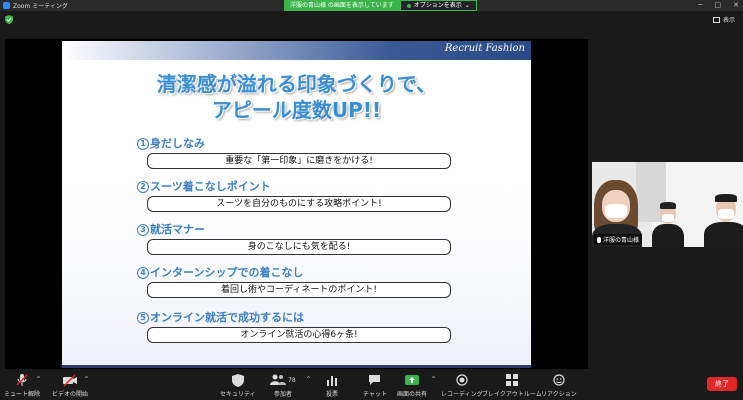  What do you see at coordinates (296, 84) in the screenshot?
I see `slide-title-line1: 清潔感が溢れる印象づくりで、` at bounding box center [296, 84].